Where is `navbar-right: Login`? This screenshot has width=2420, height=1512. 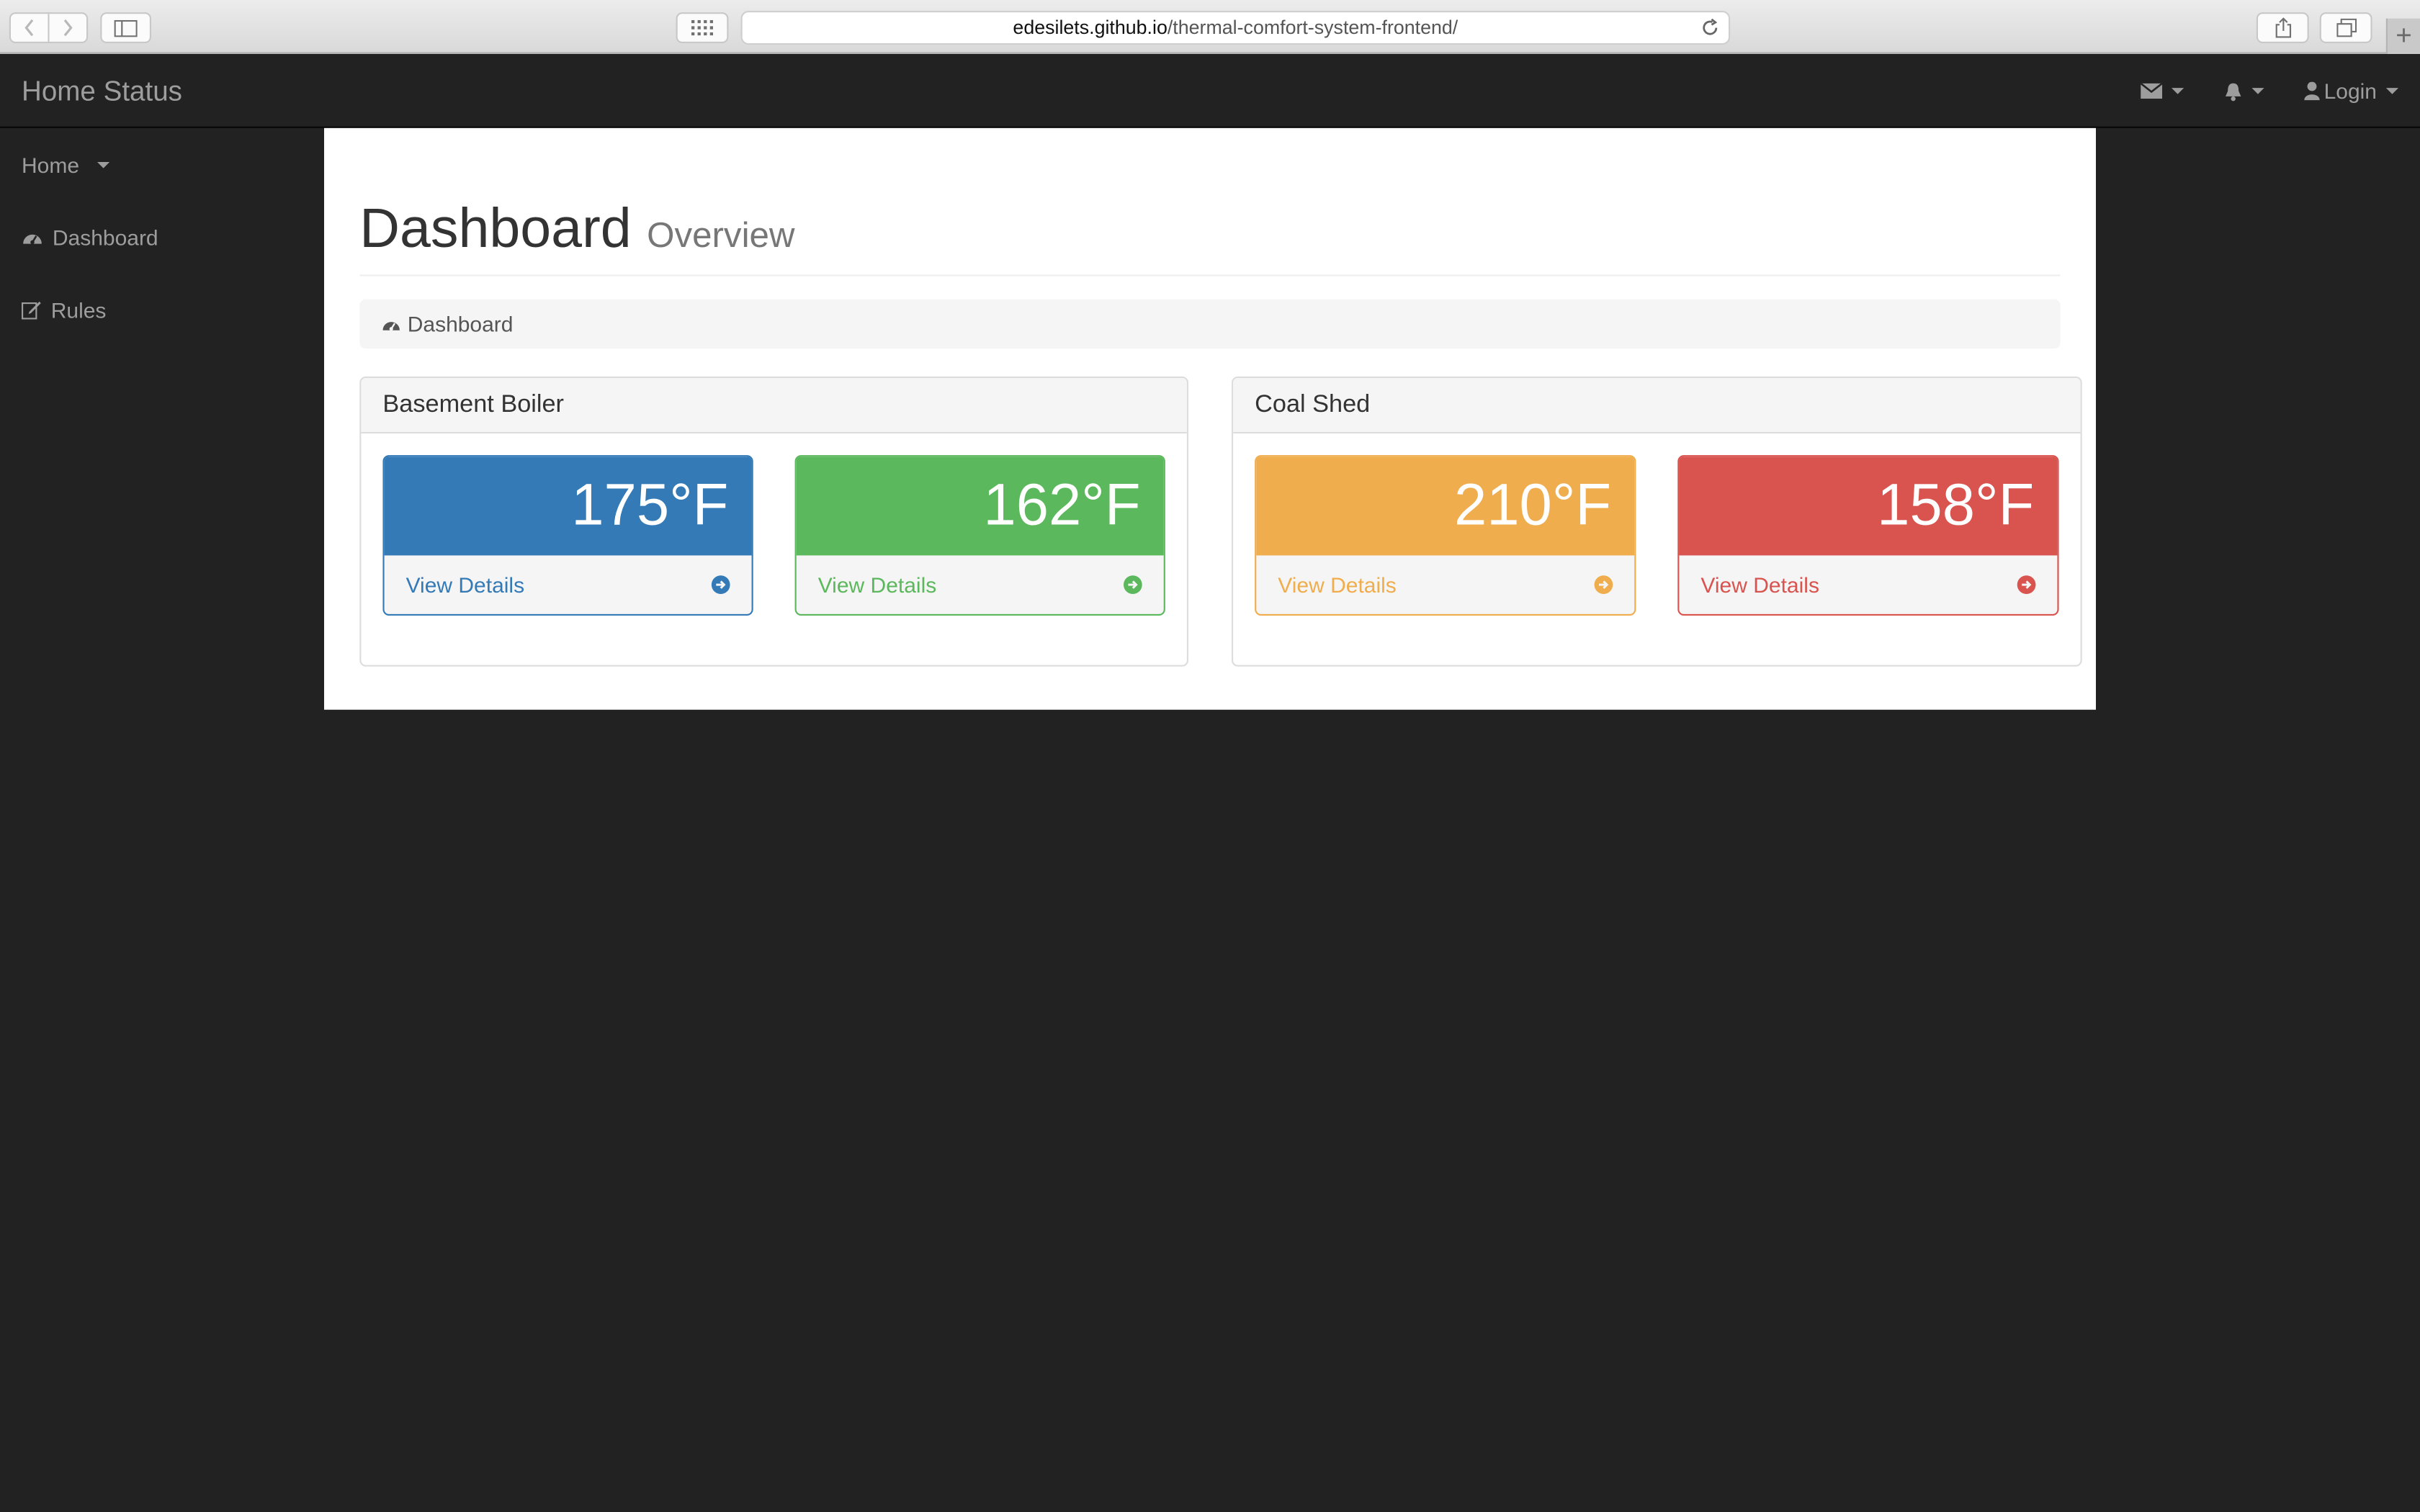 navbar-right: Login is located at coordinates (2269, 91).